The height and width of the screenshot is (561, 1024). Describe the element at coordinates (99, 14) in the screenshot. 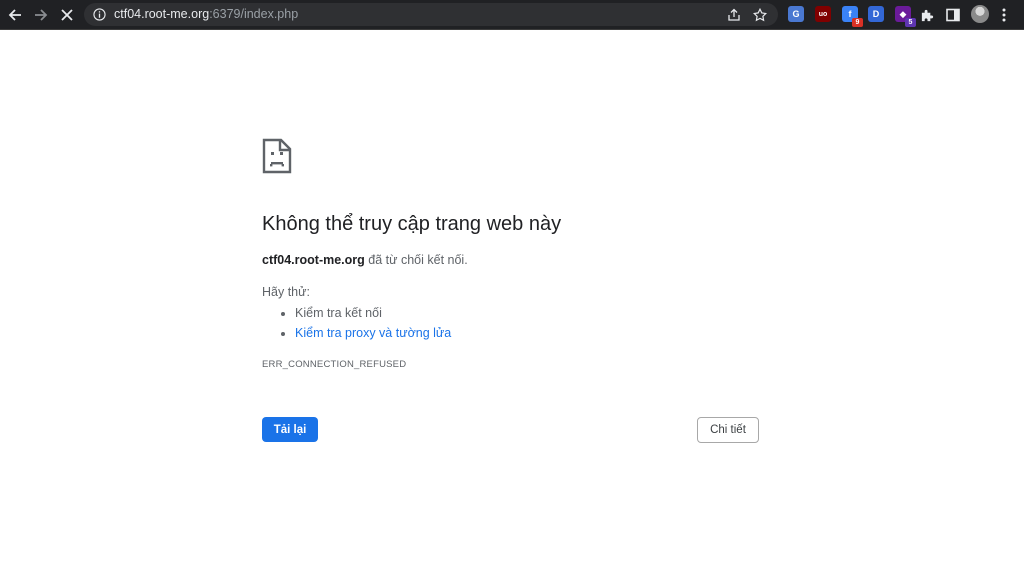

I see `info-icon` at that location.